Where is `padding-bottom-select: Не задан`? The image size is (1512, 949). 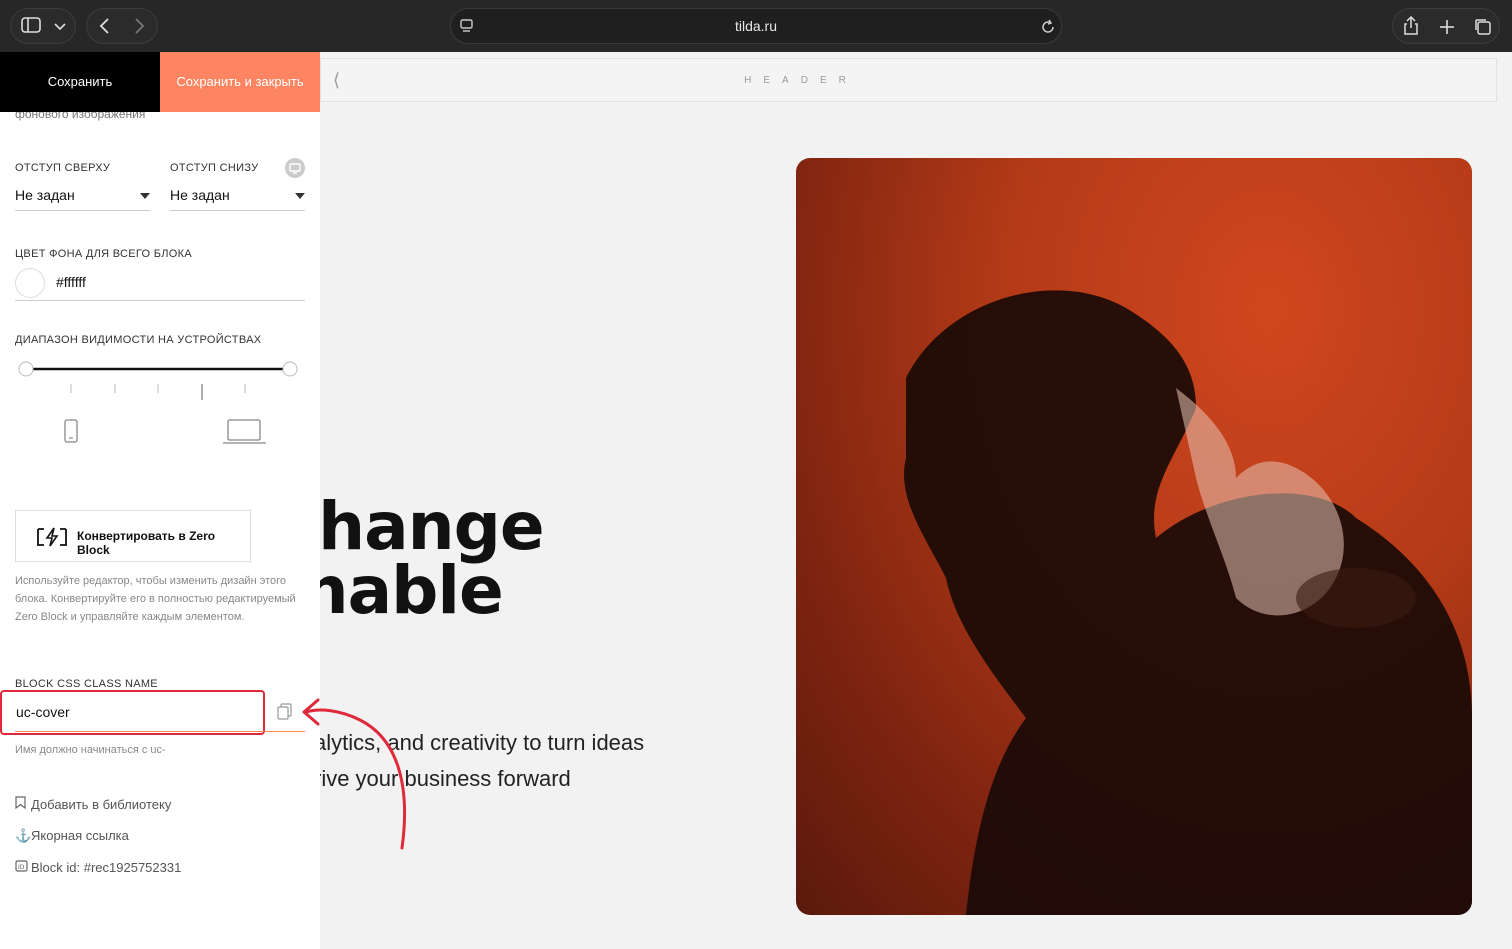
padding-bottom-select: Не задан is located at coordinates (237, 197).